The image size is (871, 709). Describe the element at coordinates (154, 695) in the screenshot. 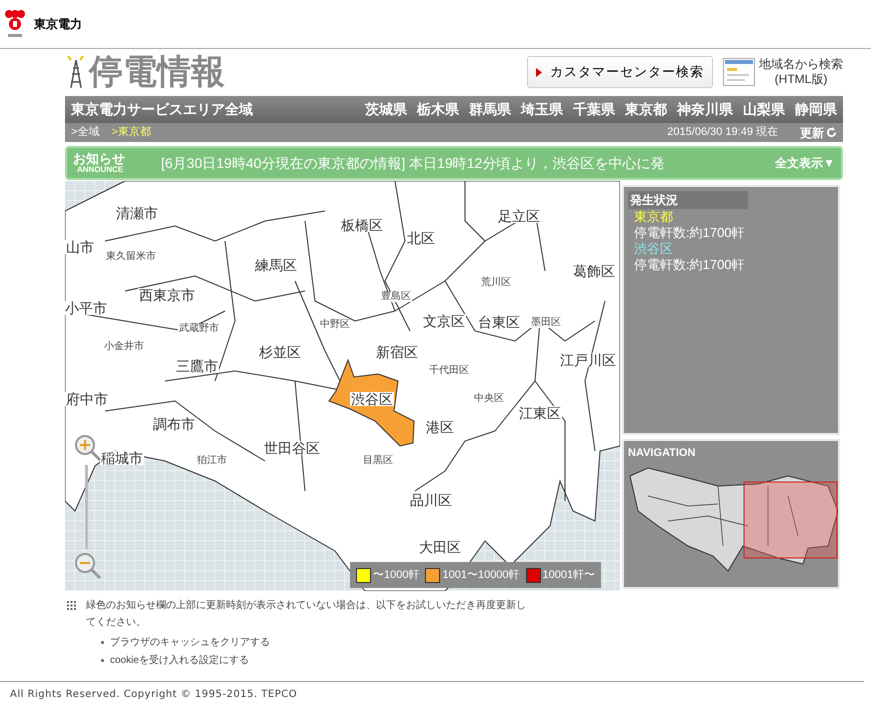

I see `copyright-text: All Rights Reserved. Copyright © 1995-2015. TEPCO` at that location.